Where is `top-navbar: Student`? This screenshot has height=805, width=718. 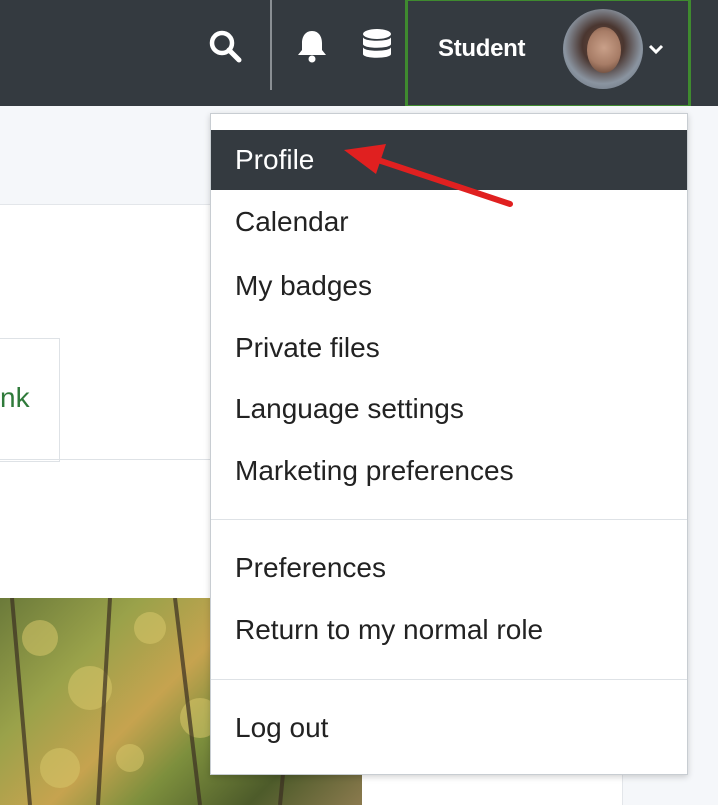
top-navbar: Student is located at coordinates (359, 54).